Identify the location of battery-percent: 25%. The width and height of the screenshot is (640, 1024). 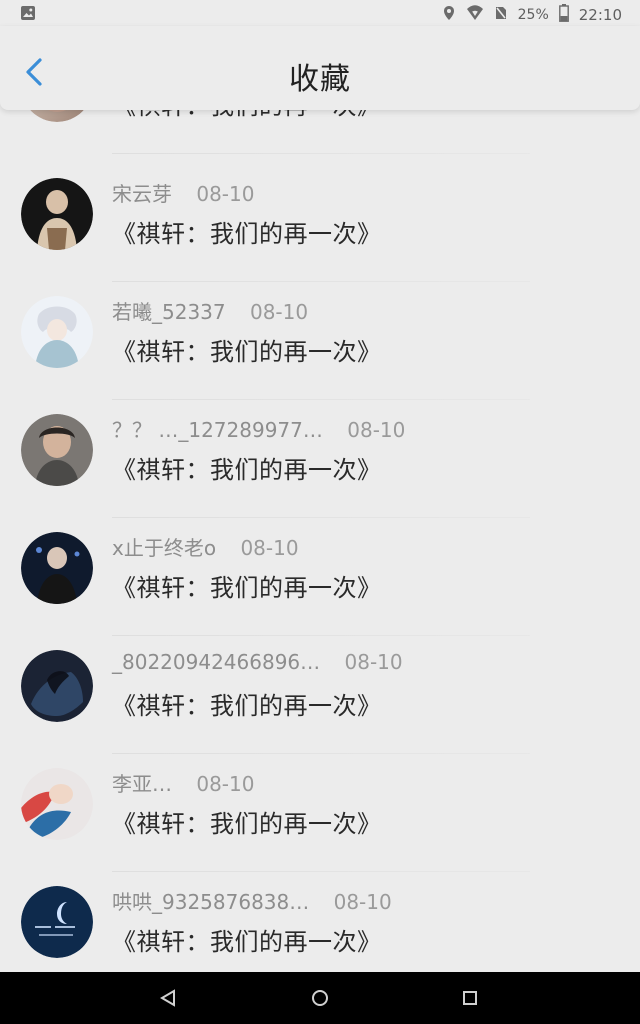
(533, 15).